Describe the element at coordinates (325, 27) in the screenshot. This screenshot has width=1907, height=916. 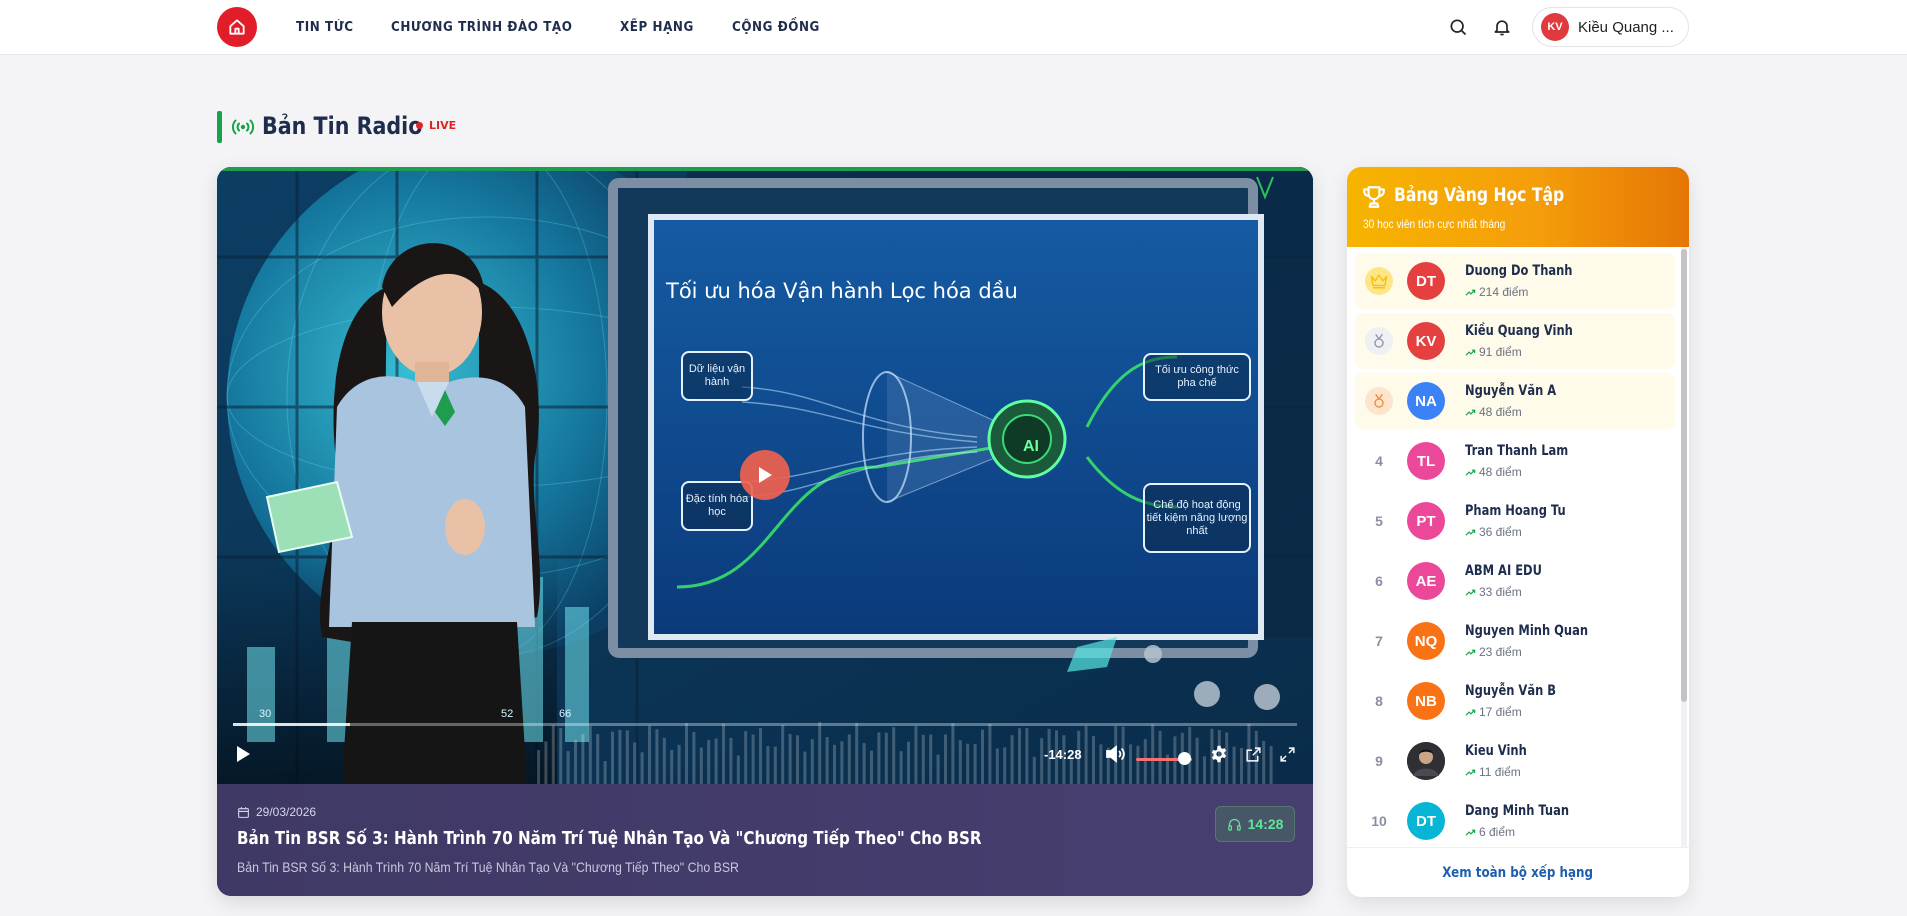
I see `nav-news: TIN TỨC` at that location.